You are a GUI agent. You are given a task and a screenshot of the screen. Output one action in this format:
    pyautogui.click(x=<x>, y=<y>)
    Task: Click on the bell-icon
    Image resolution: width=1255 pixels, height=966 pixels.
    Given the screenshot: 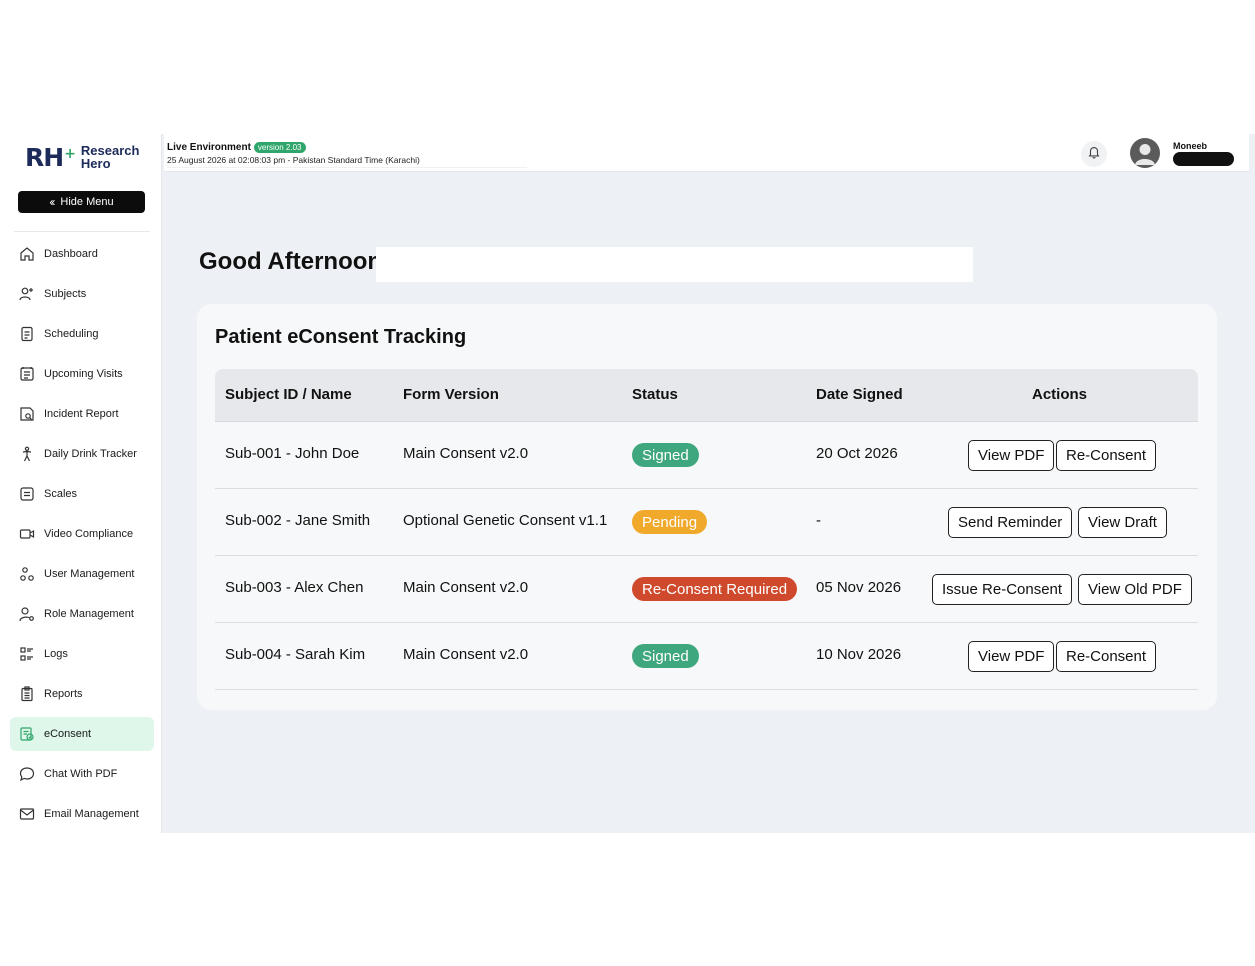 What is the action you would take?
    pyautogui.click(x=1094, y=154)
    